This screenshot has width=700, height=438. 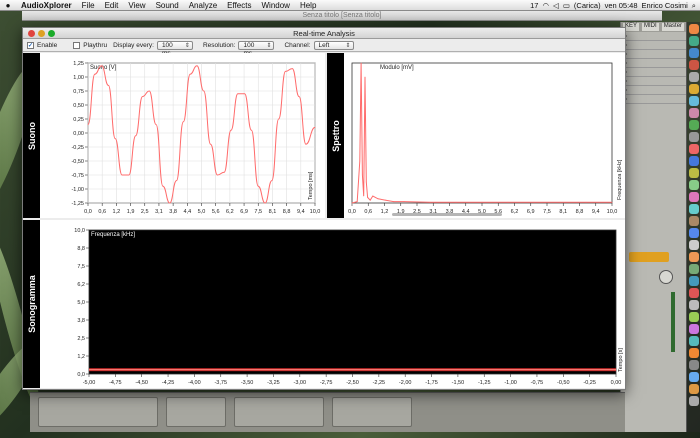 I want to click on y-tick-label: 3,8, so click(x=81, y=321).